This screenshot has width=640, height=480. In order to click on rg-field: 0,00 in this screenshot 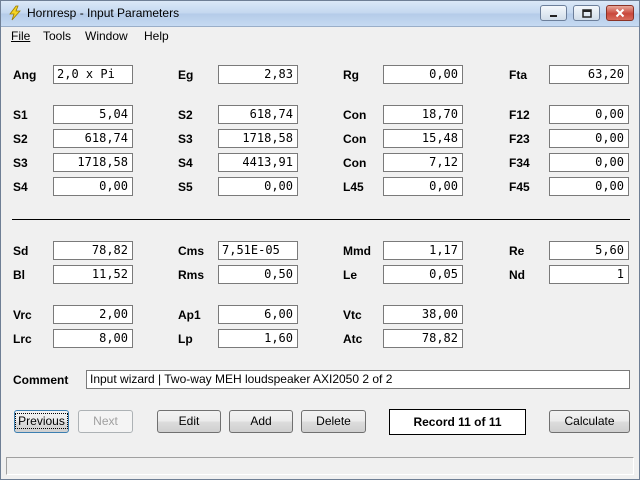, I will do `click(423, 74)`.